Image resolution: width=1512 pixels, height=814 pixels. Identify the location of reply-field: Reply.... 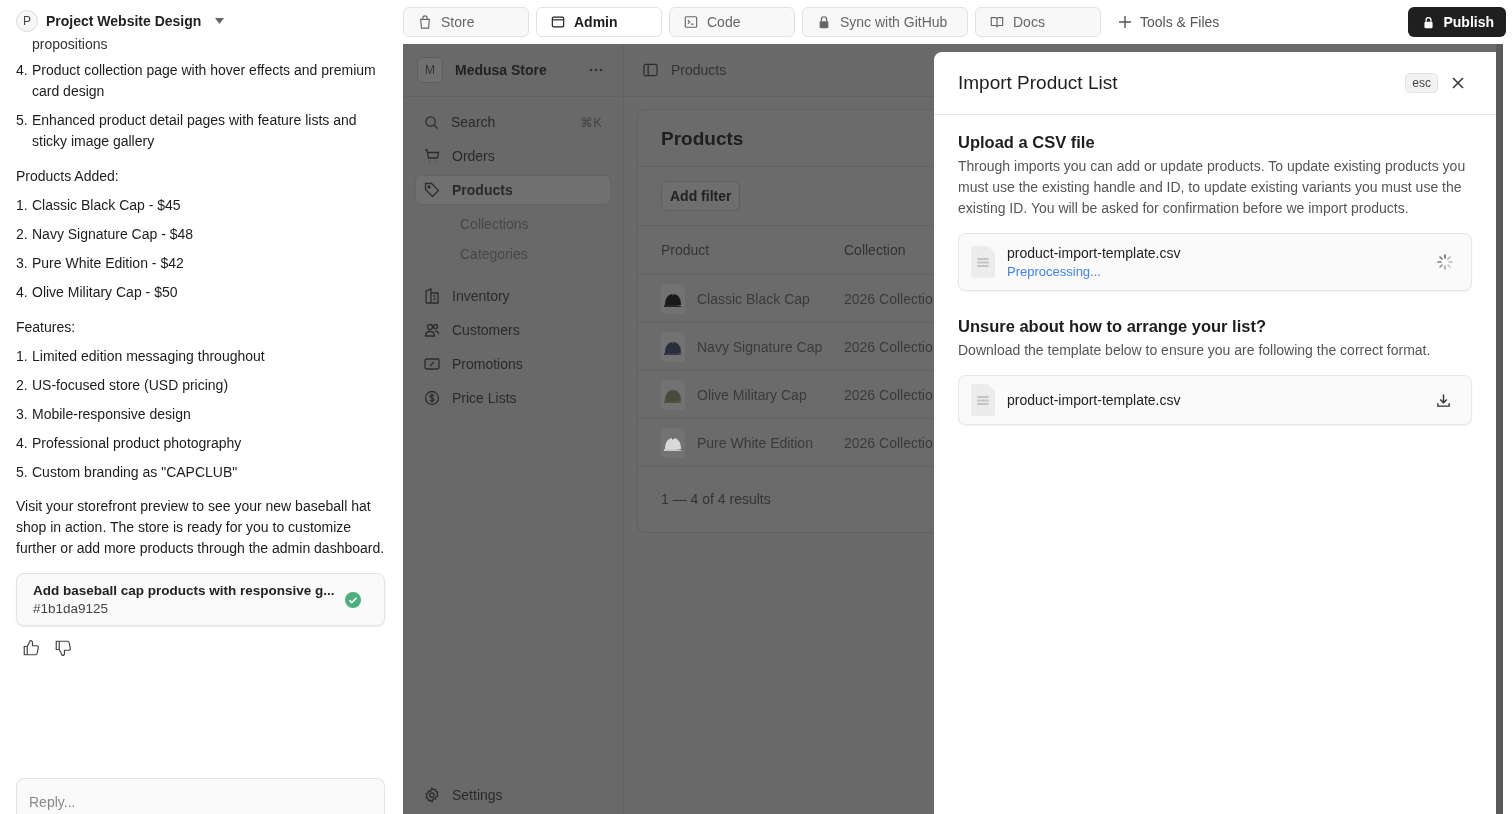
(200, 796).